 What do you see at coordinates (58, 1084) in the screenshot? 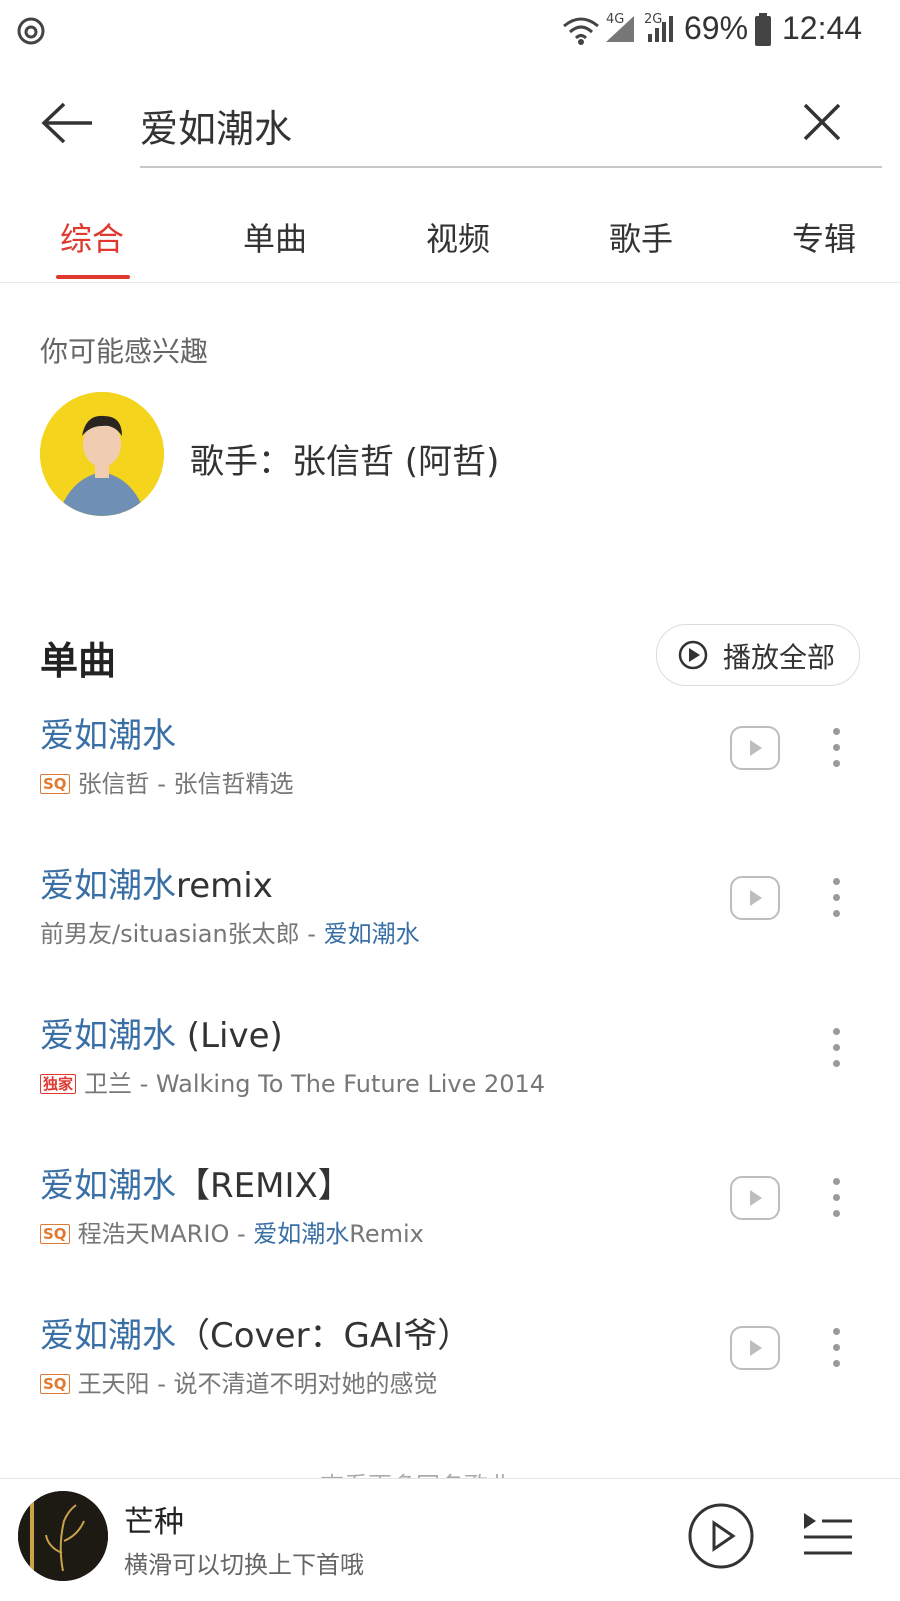
I see `exclusive-badge: 独家` at bounding box center [58, 1084].